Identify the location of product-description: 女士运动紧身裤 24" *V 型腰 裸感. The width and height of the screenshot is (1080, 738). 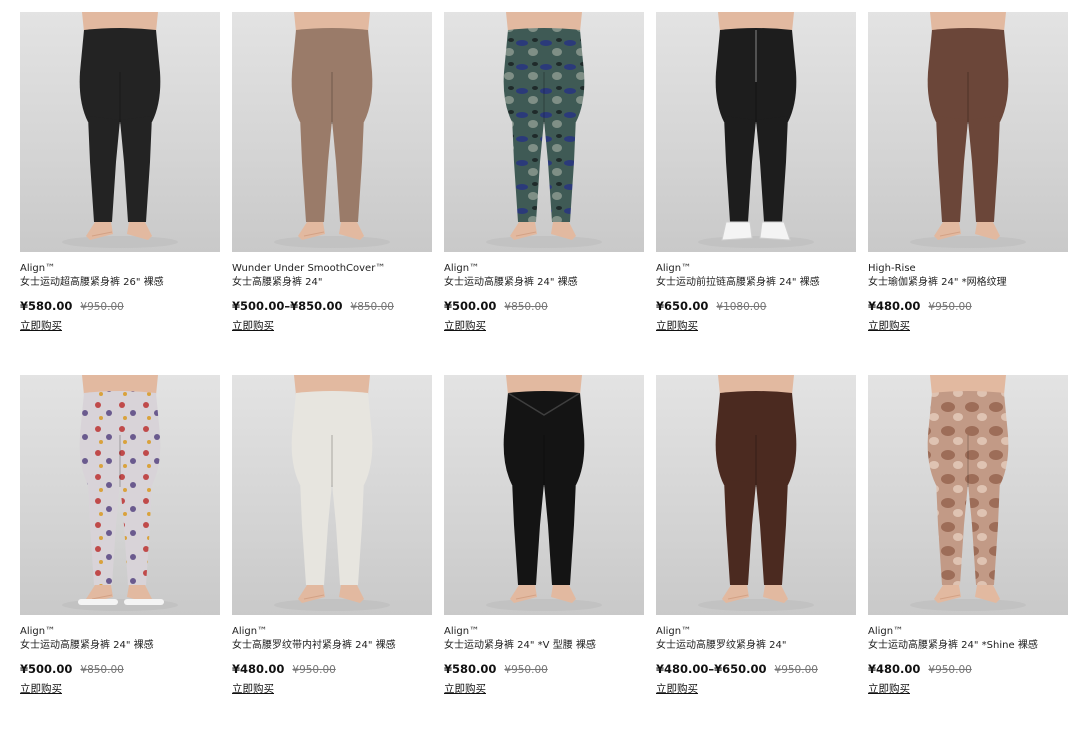
(520, 645).